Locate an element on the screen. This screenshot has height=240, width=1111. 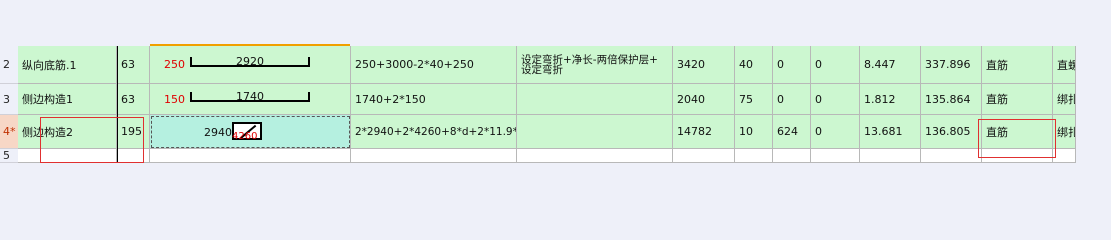
highlight-box-rebar-type is located at coordinates (1017, 138).